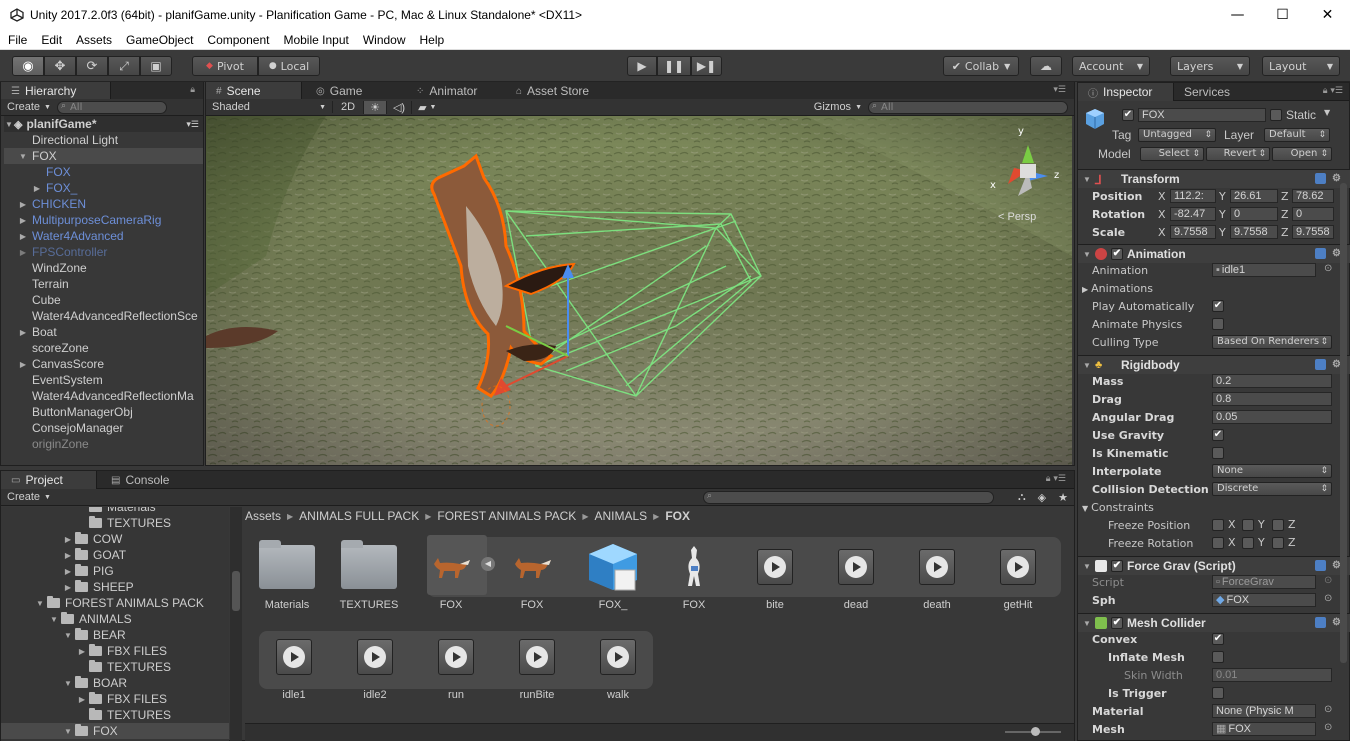 This screenshot has height=741, width=1350. Describe the element at coordinates (254, 91) in the screenshot. I see `tab-scene: # Scene` at that location.